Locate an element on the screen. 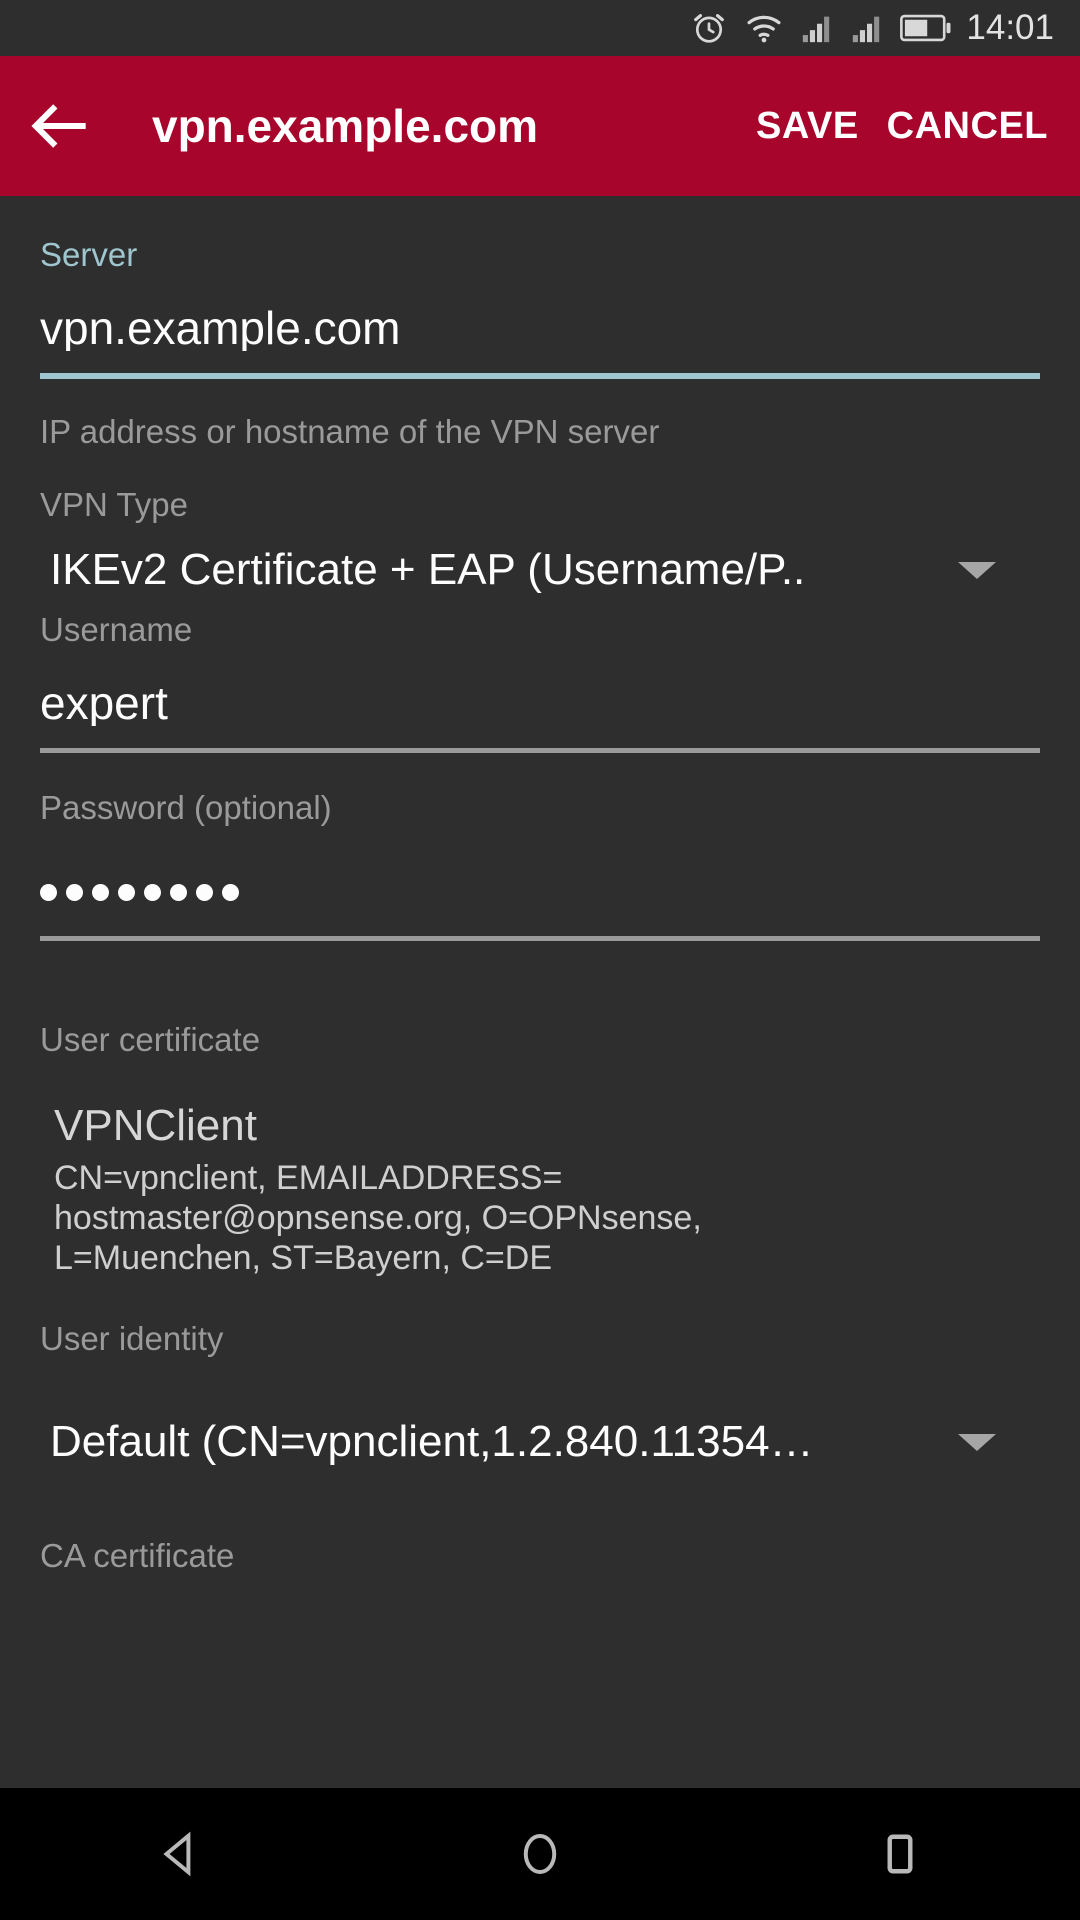  user-identity-label: User identity is located at coordinates (132, 1338).